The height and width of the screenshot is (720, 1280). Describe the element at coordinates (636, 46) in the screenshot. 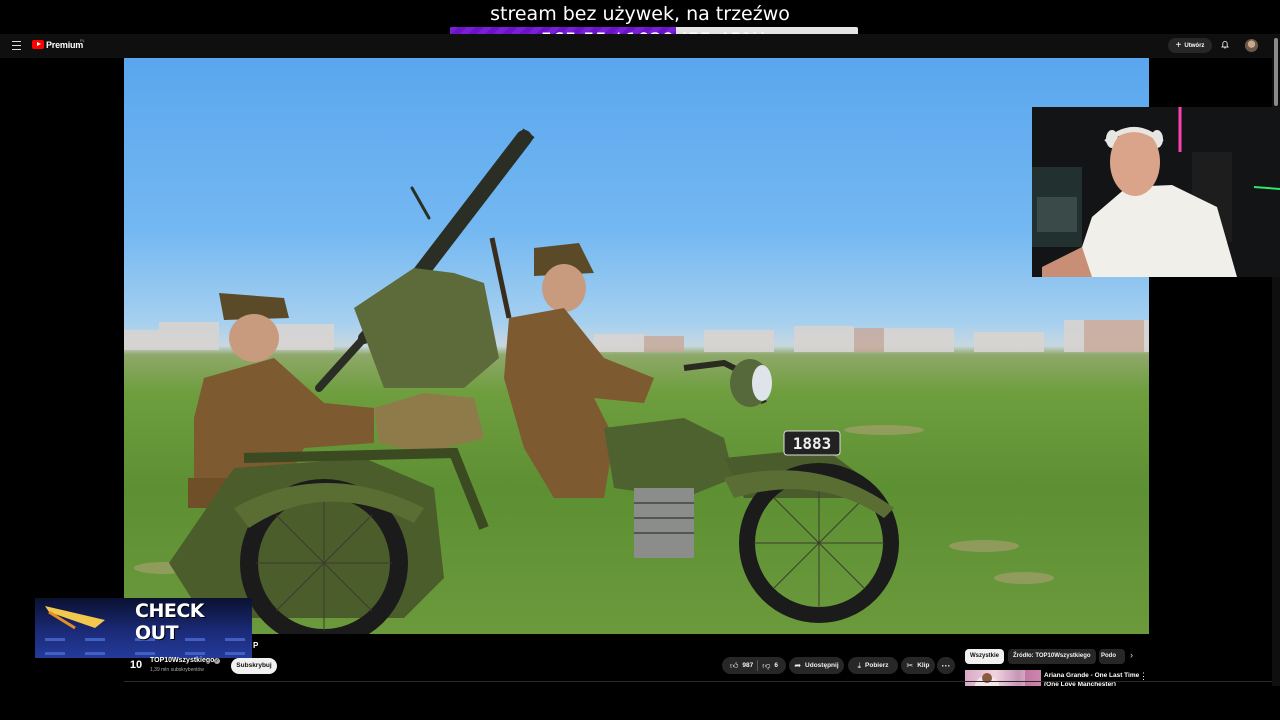

I see `youtube-topbar` at that location.